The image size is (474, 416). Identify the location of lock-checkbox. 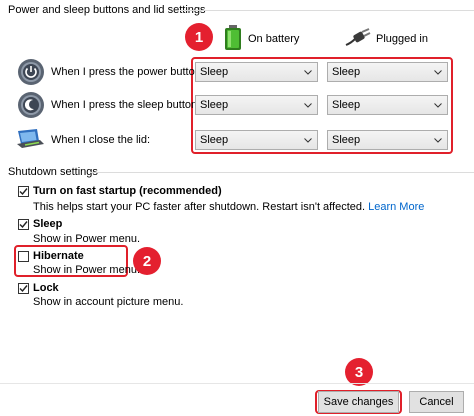
(23, 288).